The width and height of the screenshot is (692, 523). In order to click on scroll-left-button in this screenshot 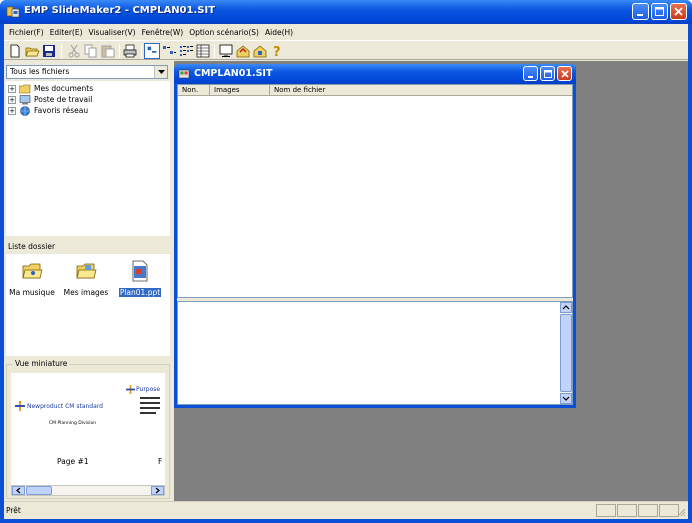, I will do `click(18, 490)`.